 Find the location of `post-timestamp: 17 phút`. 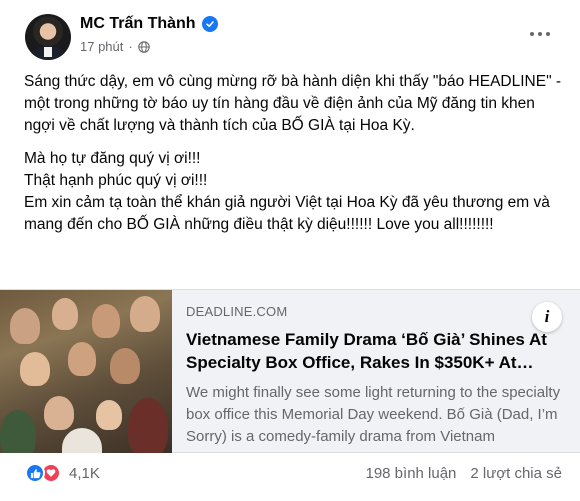

post-timestamp: 17 phút is located at coordinates (101, 46).